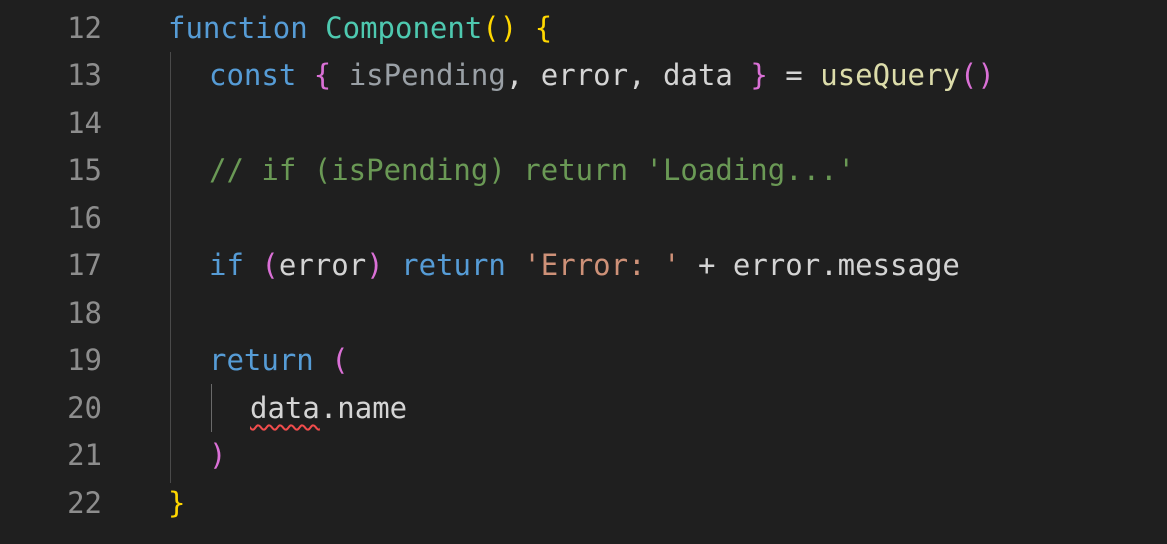  I want to click on code-line-20: data.name, so click(328, 408).